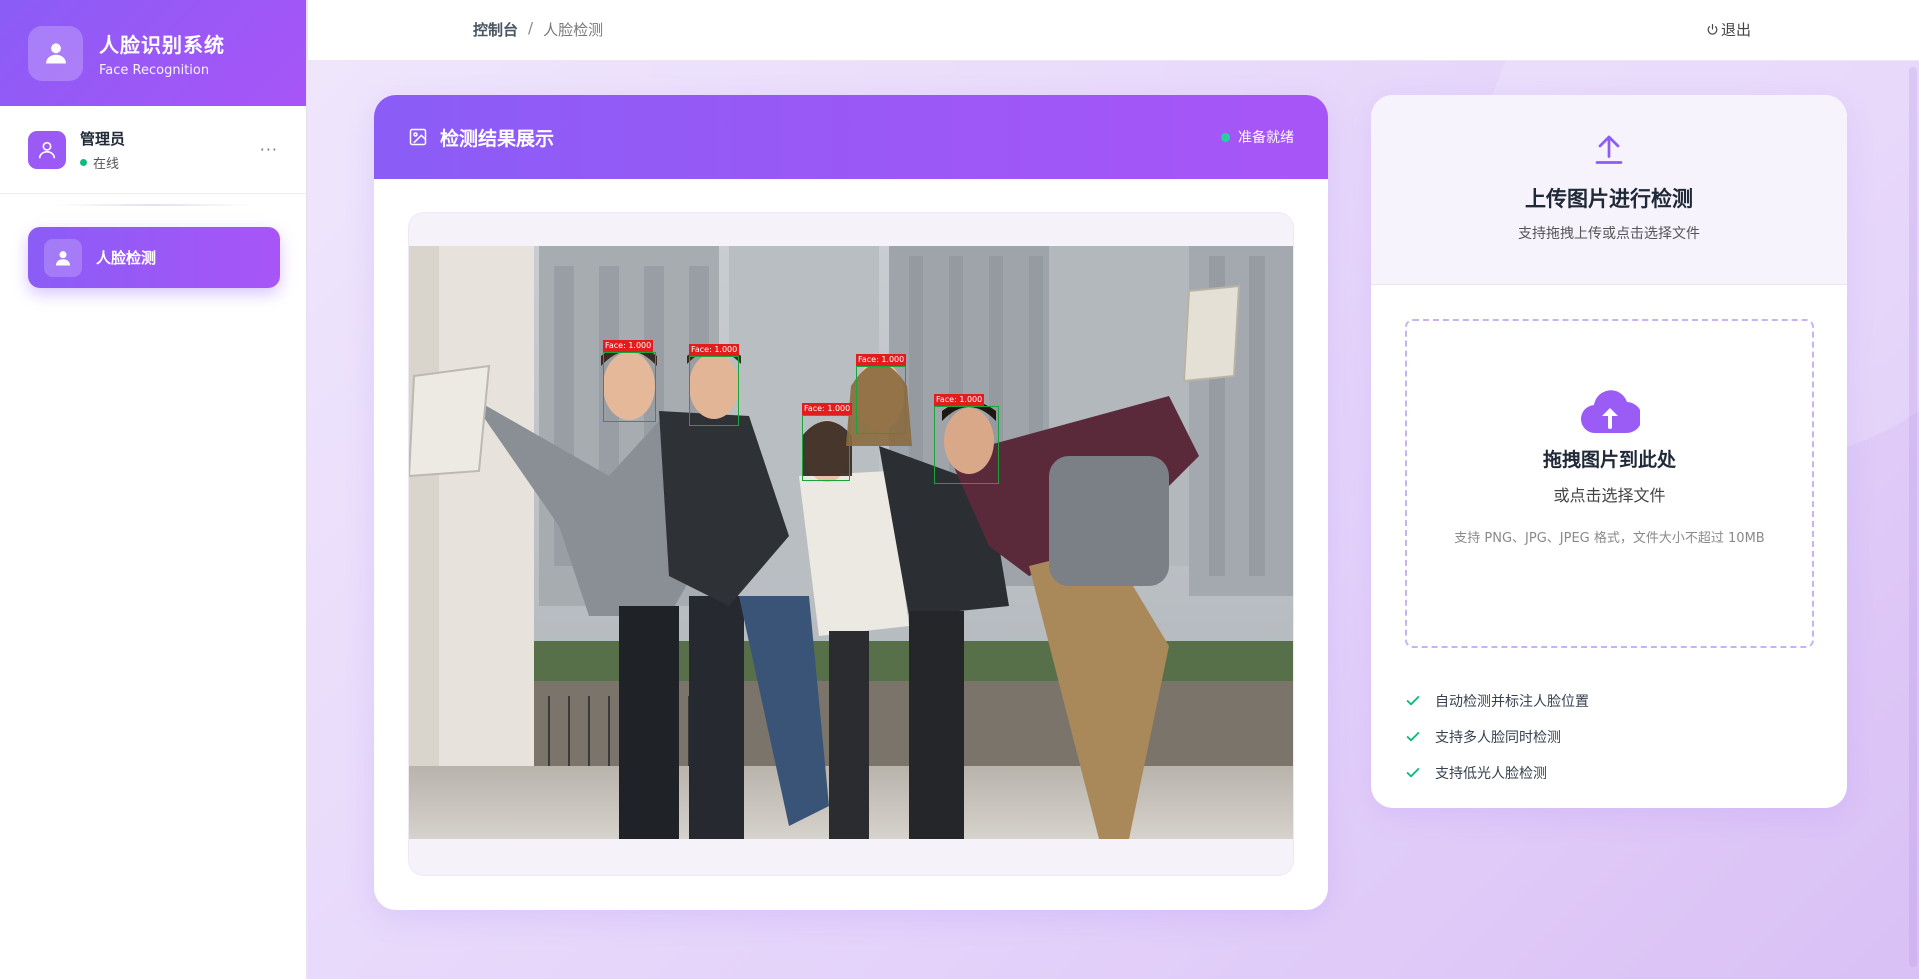  What do you see at coordinates (162, 44) in the screenshot?
I see `brand-title: 人脸识别系统` at bounding box center [162, 44].